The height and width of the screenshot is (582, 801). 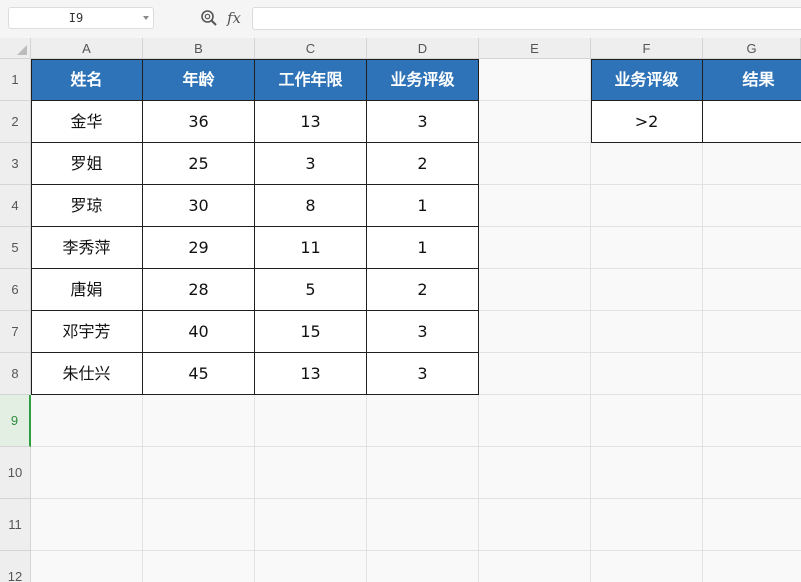 I want to click on employee-cell: 30, so click(x=199, y=206).